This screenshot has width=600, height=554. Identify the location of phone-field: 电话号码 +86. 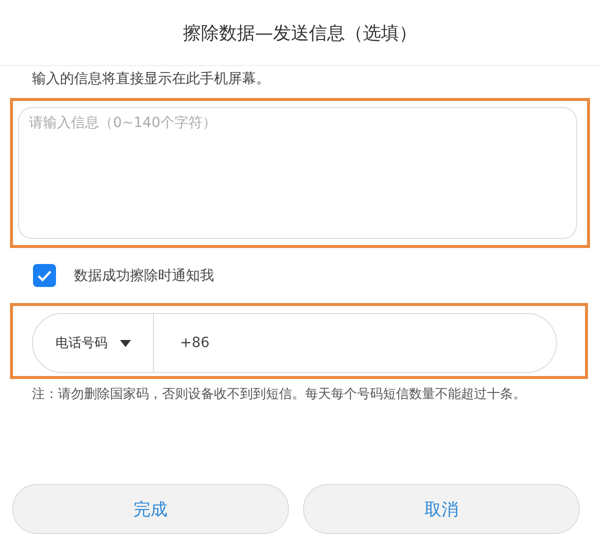
(294, 343).